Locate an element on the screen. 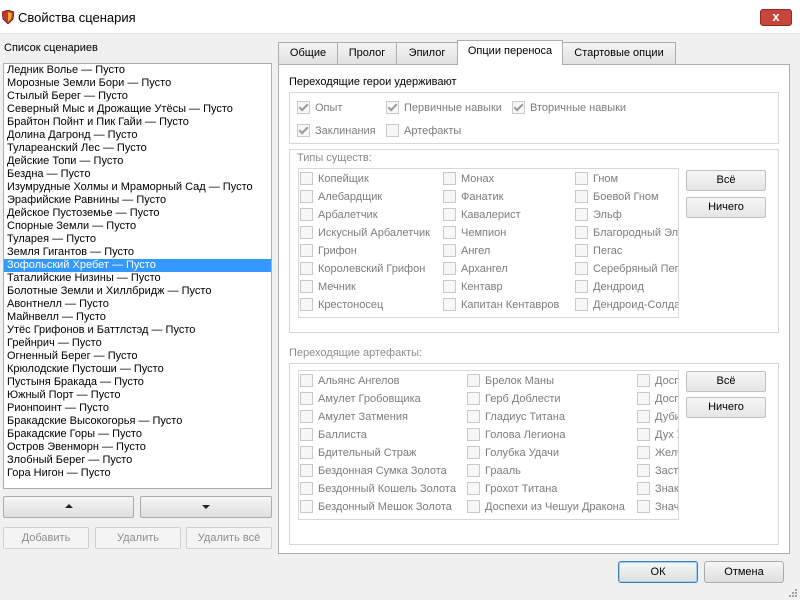  artifact-checkbox: Значок Отваги is located at coordinates (657, 507).